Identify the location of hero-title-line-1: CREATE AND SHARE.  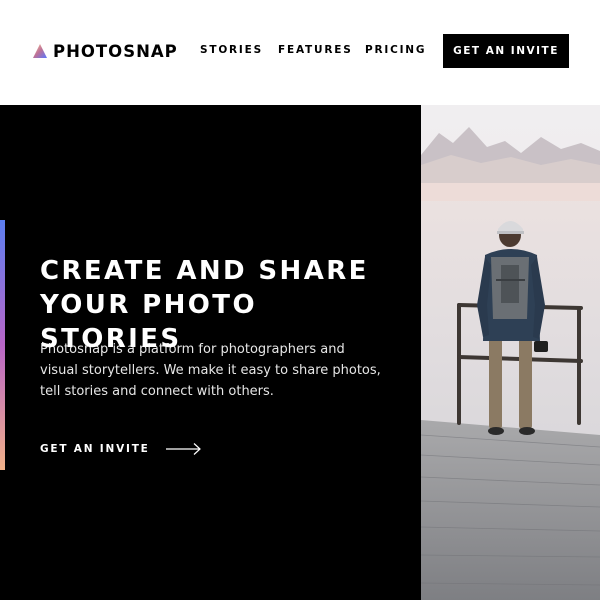
(204, 271).